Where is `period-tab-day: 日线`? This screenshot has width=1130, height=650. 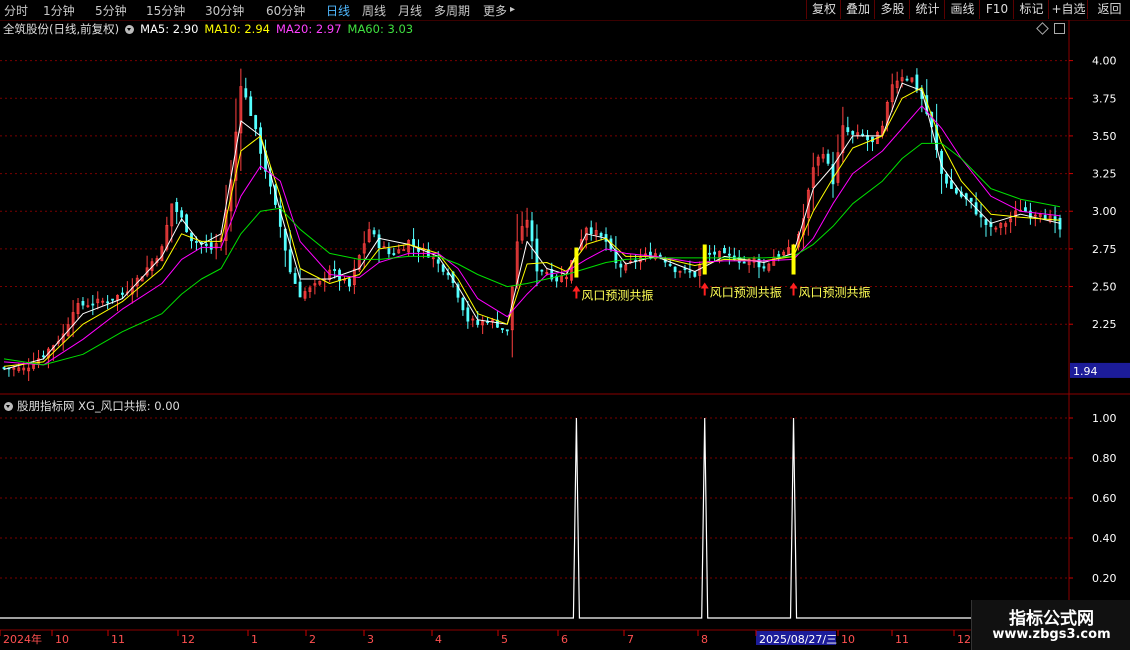
period-tab-day: 日线 is located at coordinates (338, 10).